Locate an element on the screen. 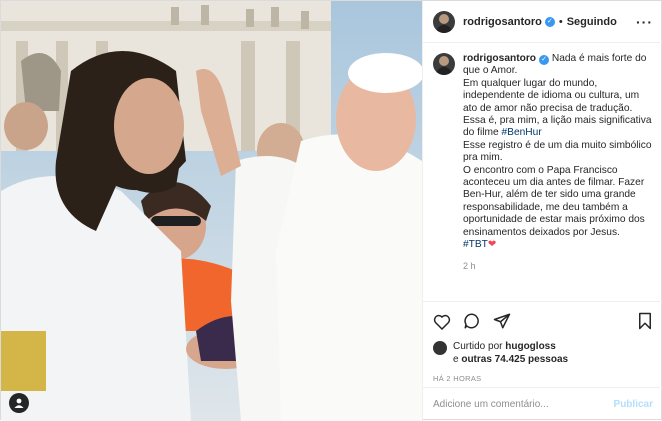 This screenshot has width=662, height=421. caption-verified-badge-icon: ✓ is located at coordinates (544, 60).